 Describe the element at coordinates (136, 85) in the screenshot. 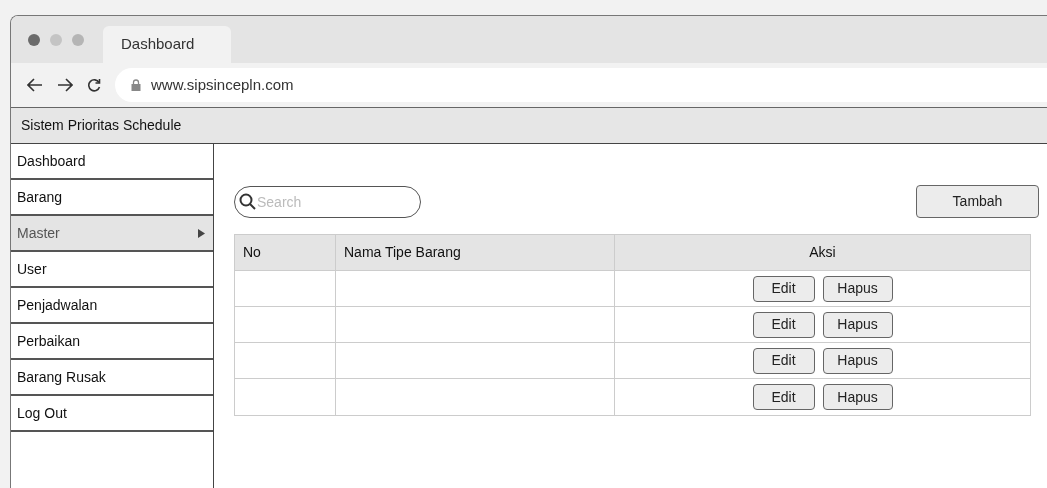

I see `lock-icon` at that location.